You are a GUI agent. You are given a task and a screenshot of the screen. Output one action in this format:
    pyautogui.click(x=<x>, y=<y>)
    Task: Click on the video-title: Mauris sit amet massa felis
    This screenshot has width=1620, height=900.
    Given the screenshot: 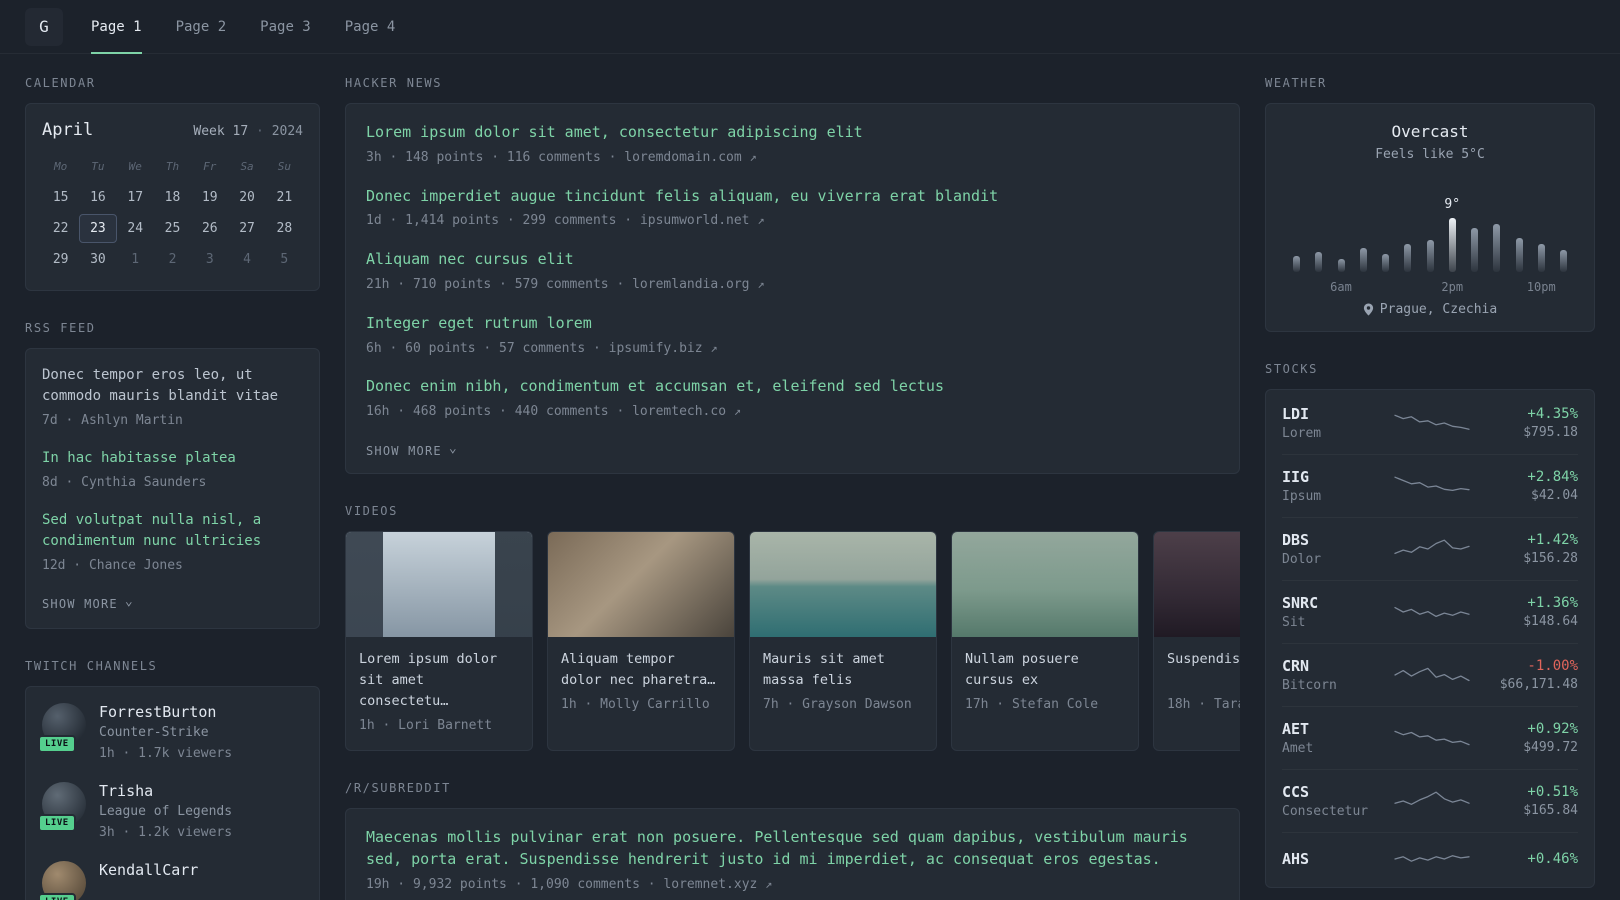 What is the action you would take?
    pyautogui.click(x=843, y=670)
    